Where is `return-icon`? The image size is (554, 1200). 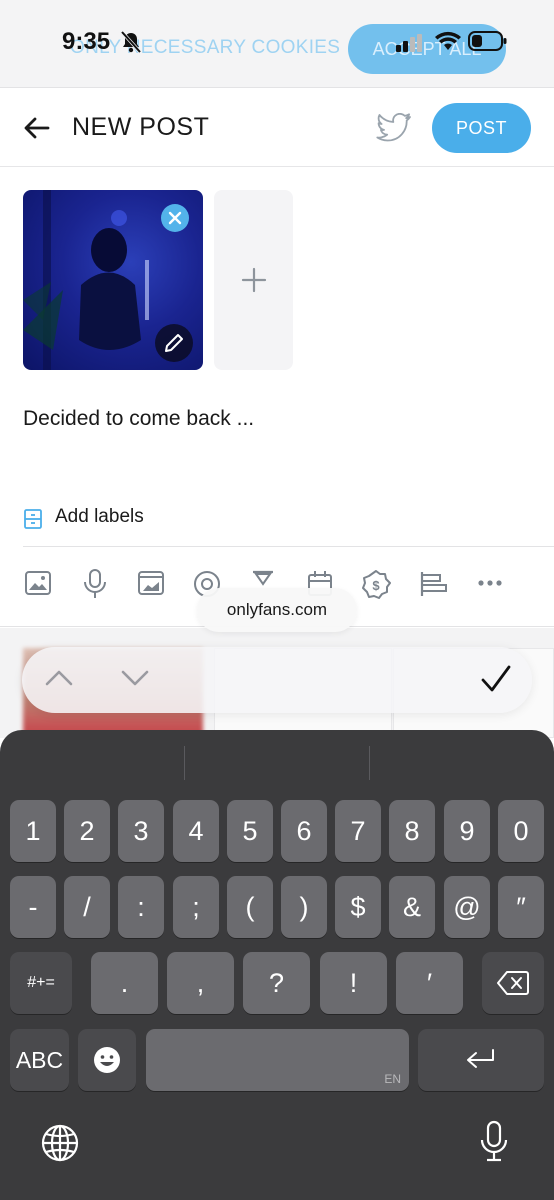 return-icon is located at coordinates (480, 1058).